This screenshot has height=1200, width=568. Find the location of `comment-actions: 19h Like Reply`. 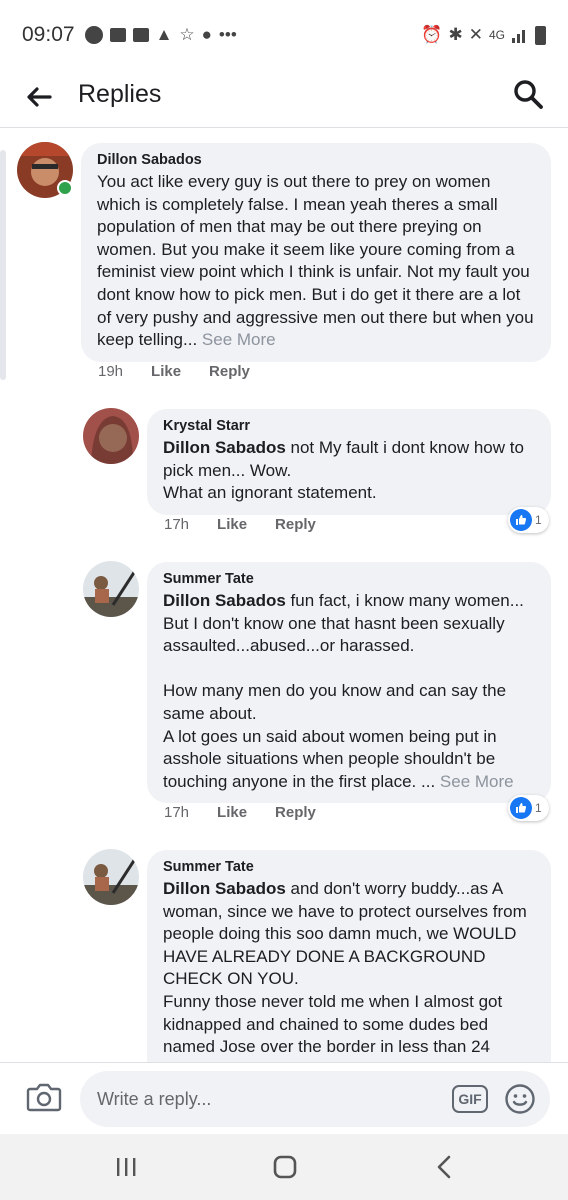

comment-actions: 19h Like Reply is located at coordinates (174, 371).